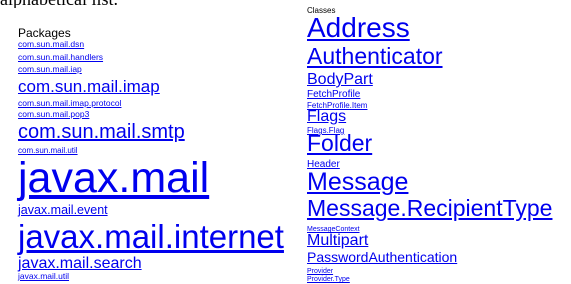  What do you see at coordinates (339, 143) in the screenshot?
I see `class-link: Folder` at bounding box center [339, 143].